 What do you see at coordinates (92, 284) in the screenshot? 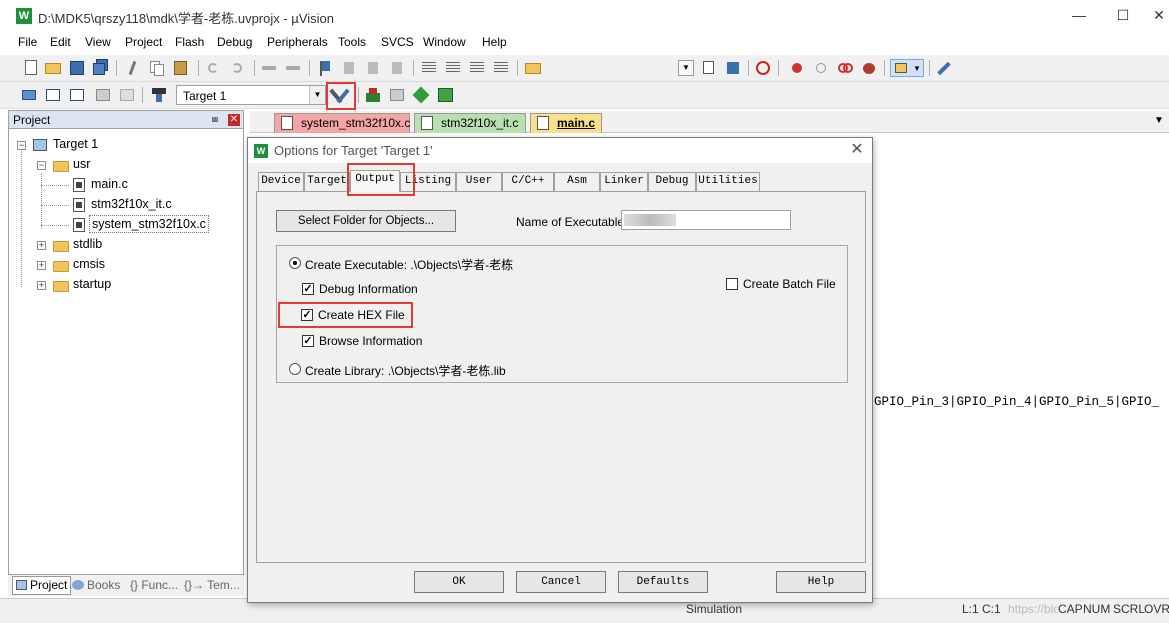
I see `tree-group-startup: startup` at bounding box center [92, 284].